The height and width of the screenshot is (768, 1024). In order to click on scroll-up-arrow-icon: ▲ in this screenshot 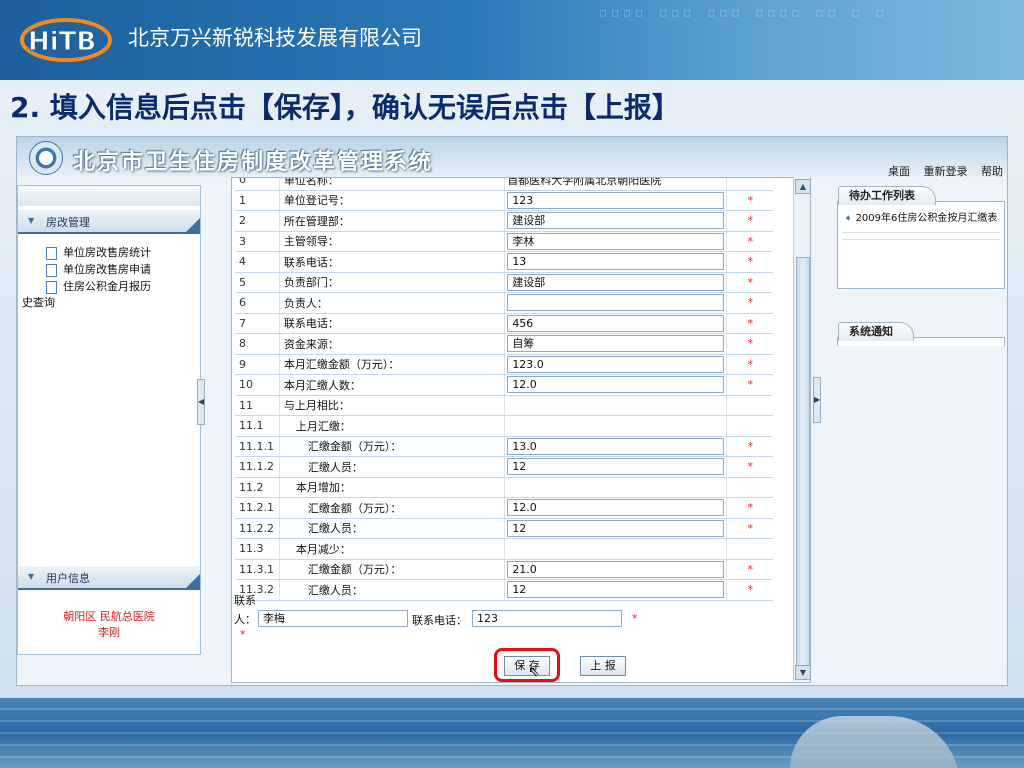, I will do `click(803, 186)`.